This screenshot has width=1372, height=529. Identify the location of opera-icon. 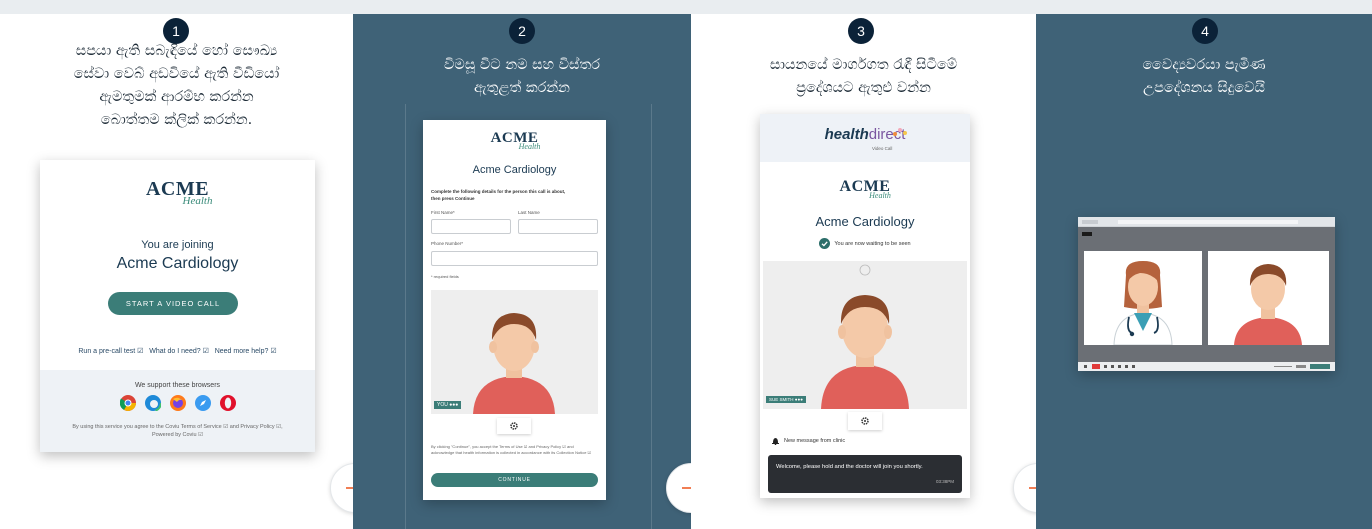
(227, 403).